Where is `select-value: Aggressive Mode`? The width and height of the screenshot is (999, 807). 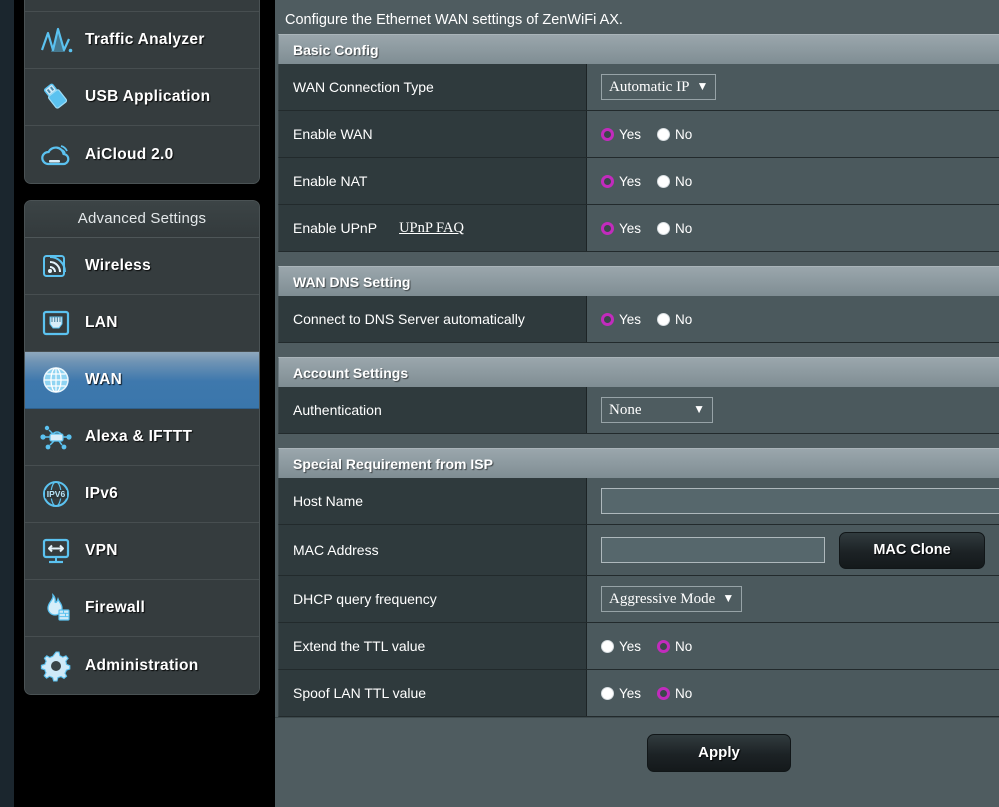
select-value: Aggressive Mode is located at coordinates (662, 599).